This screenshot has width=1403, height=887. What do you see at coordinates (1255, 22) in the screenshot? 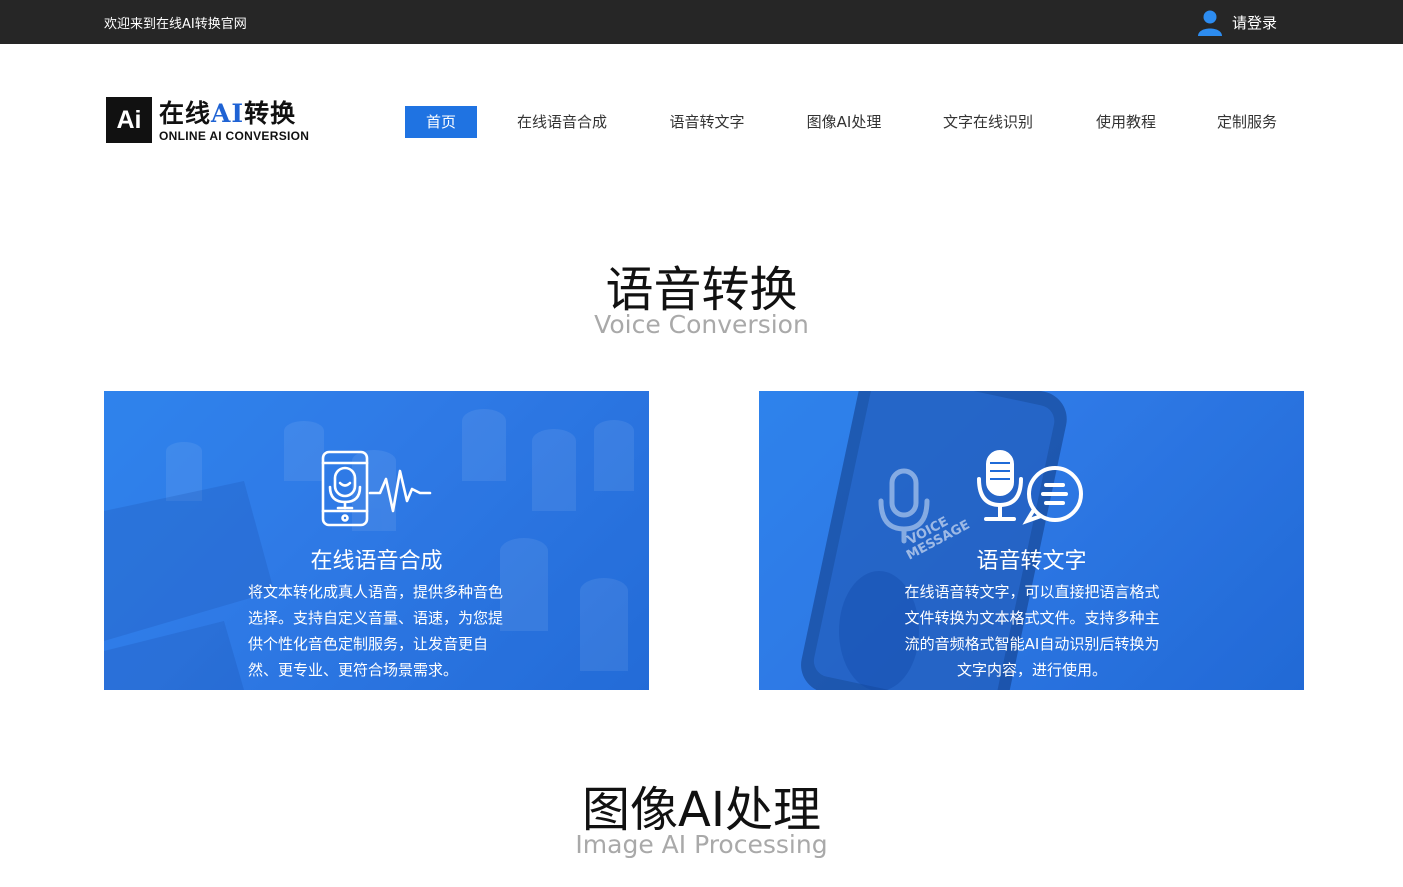
I see `login-label: 请登录` at bounding box center [1255, 22].